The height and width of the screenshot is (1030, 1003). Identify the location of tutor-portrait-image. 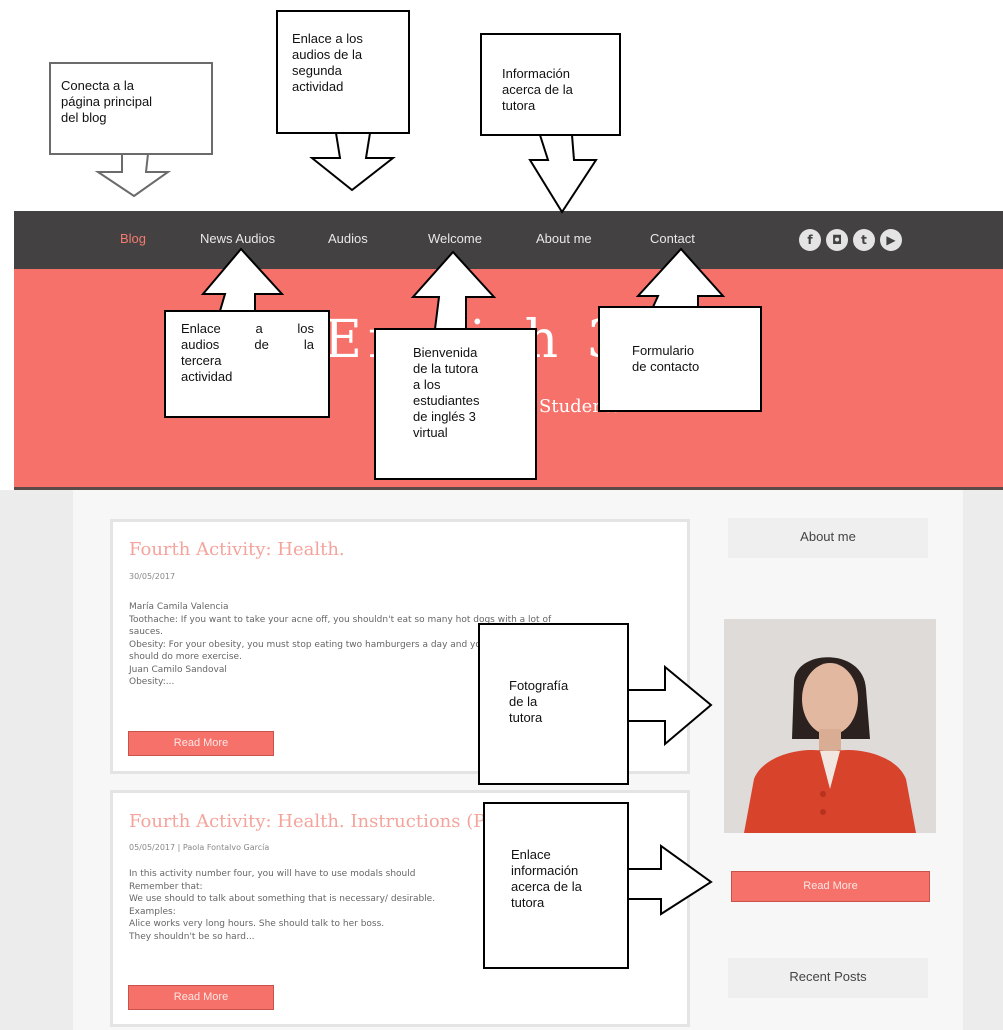
(830, 726).